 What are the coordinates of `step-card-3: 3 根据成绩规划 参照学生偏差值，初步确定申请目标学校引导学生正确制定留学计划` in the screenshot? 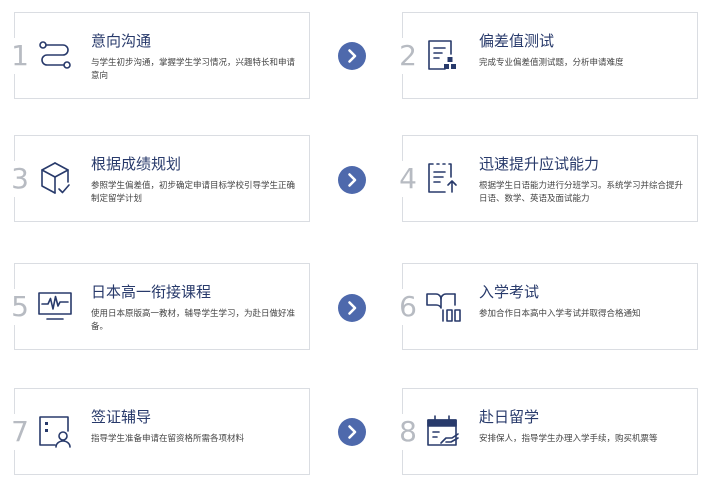 It's located at (157, 178).